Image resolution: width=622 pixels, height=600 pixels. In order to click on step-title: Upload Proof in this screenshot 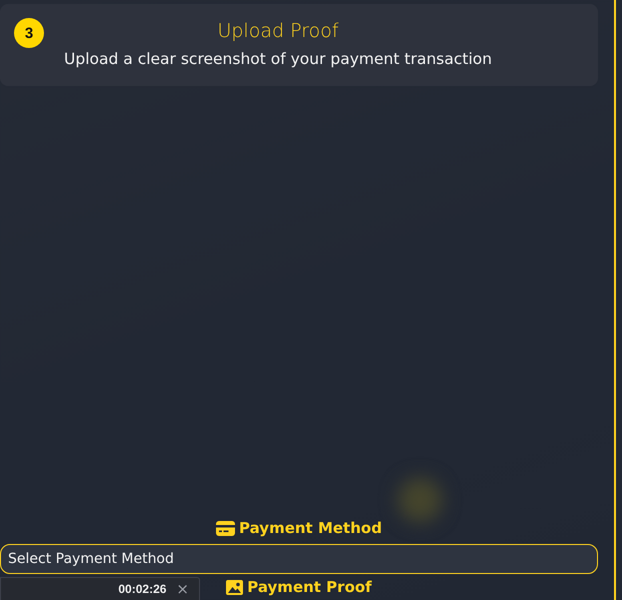, I will do `click(278, 31)`.